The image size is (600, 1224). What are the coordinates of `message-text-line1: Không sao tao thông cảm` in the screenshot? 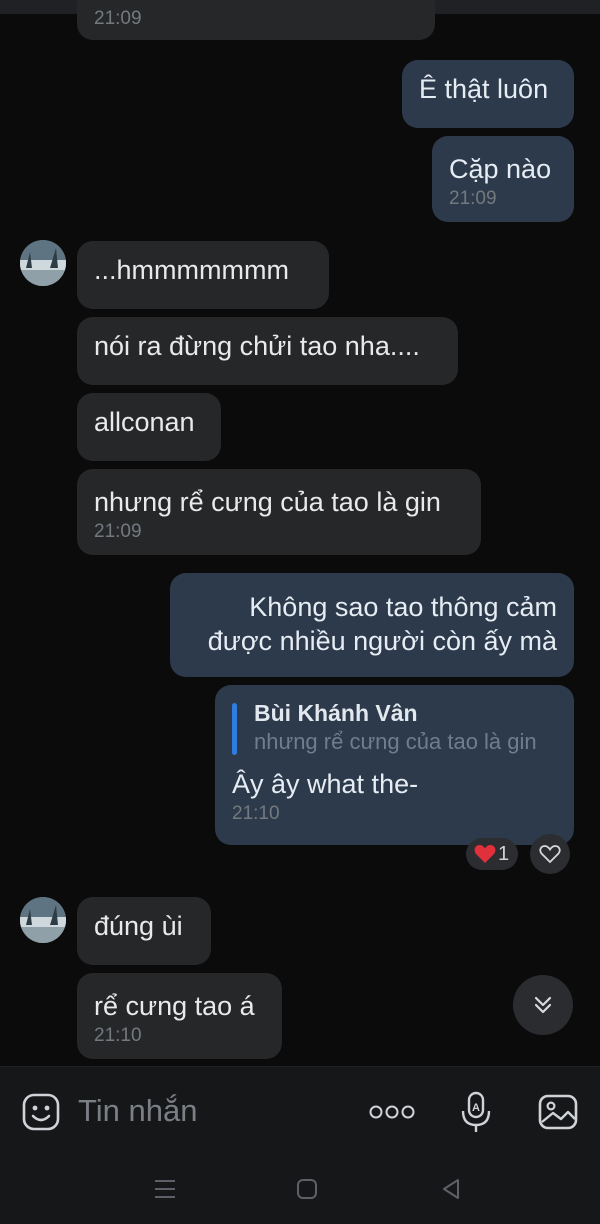 It's located at (403, 607).